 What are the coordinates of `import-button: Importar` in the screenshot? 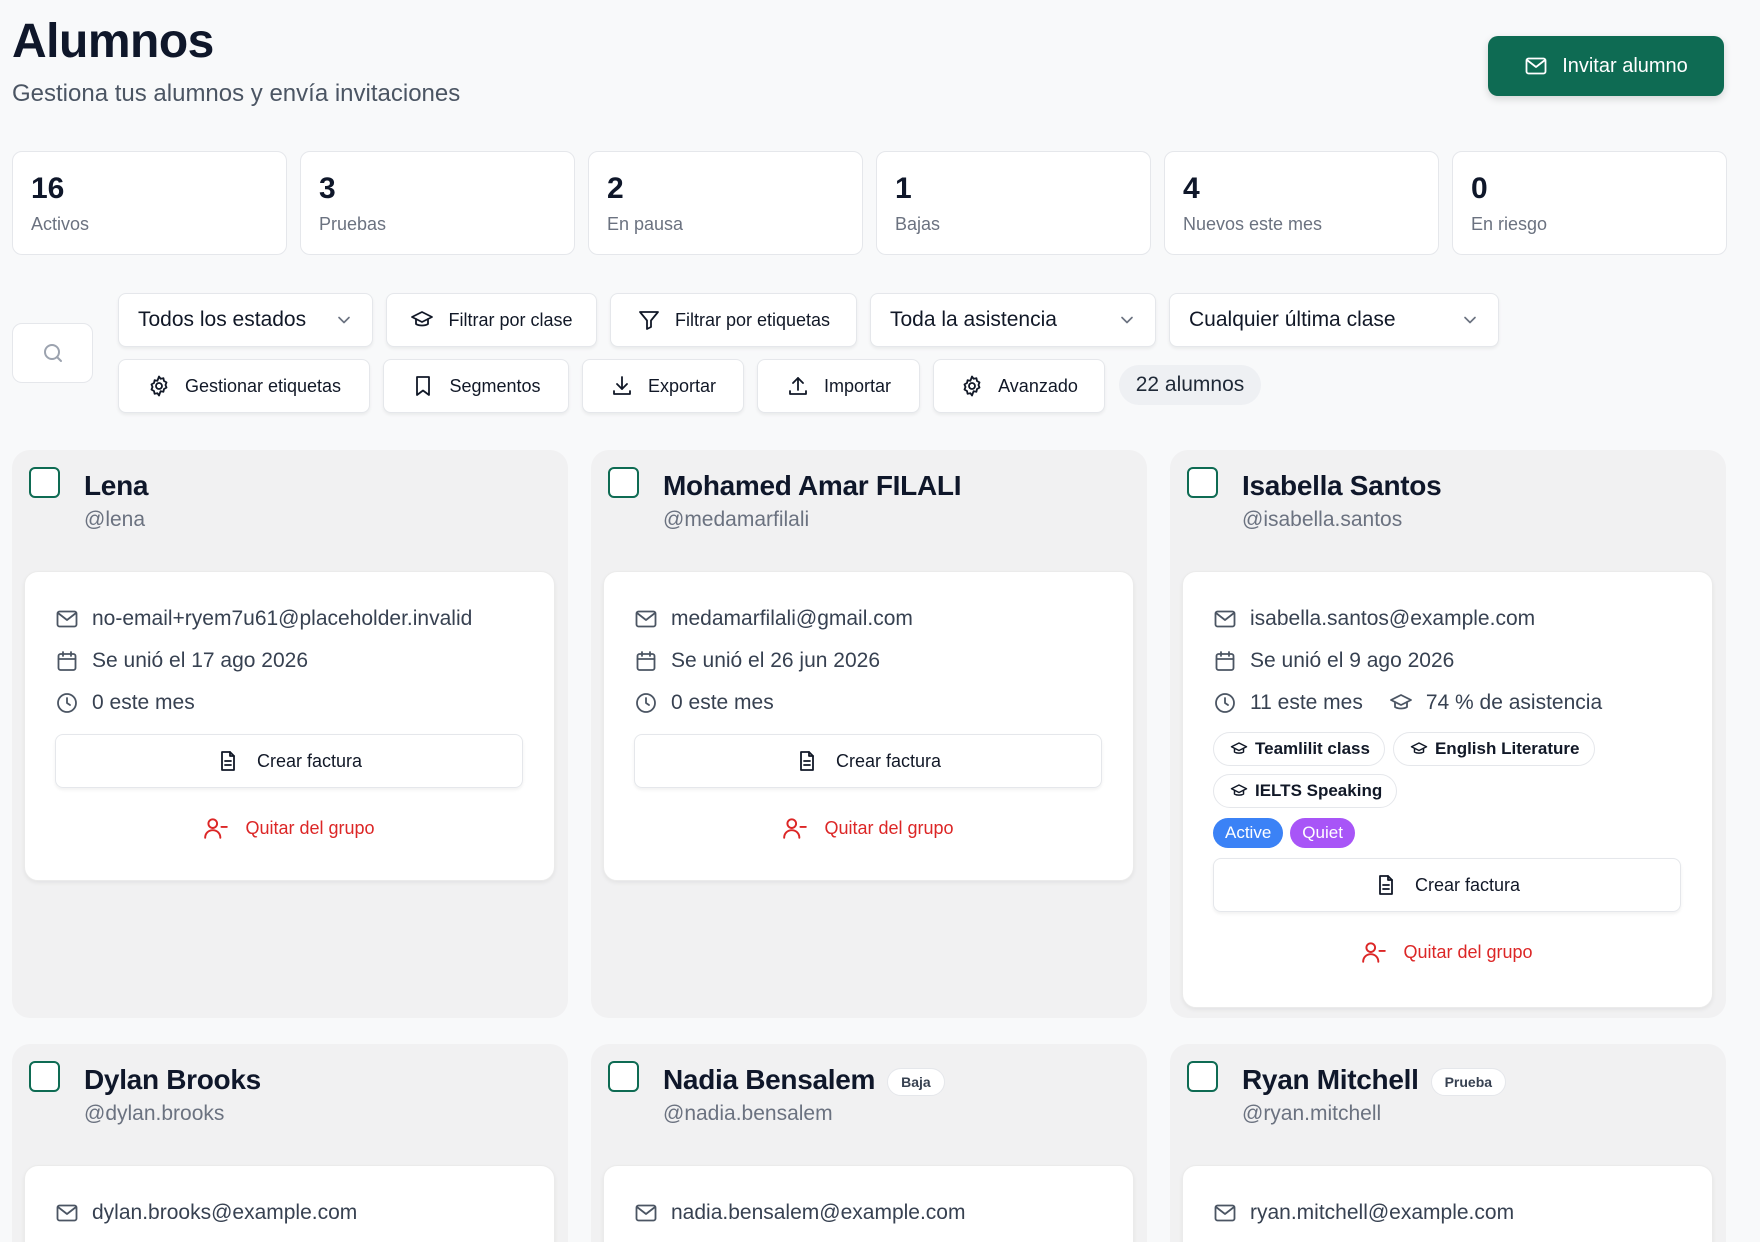 It's located at (838, 386).